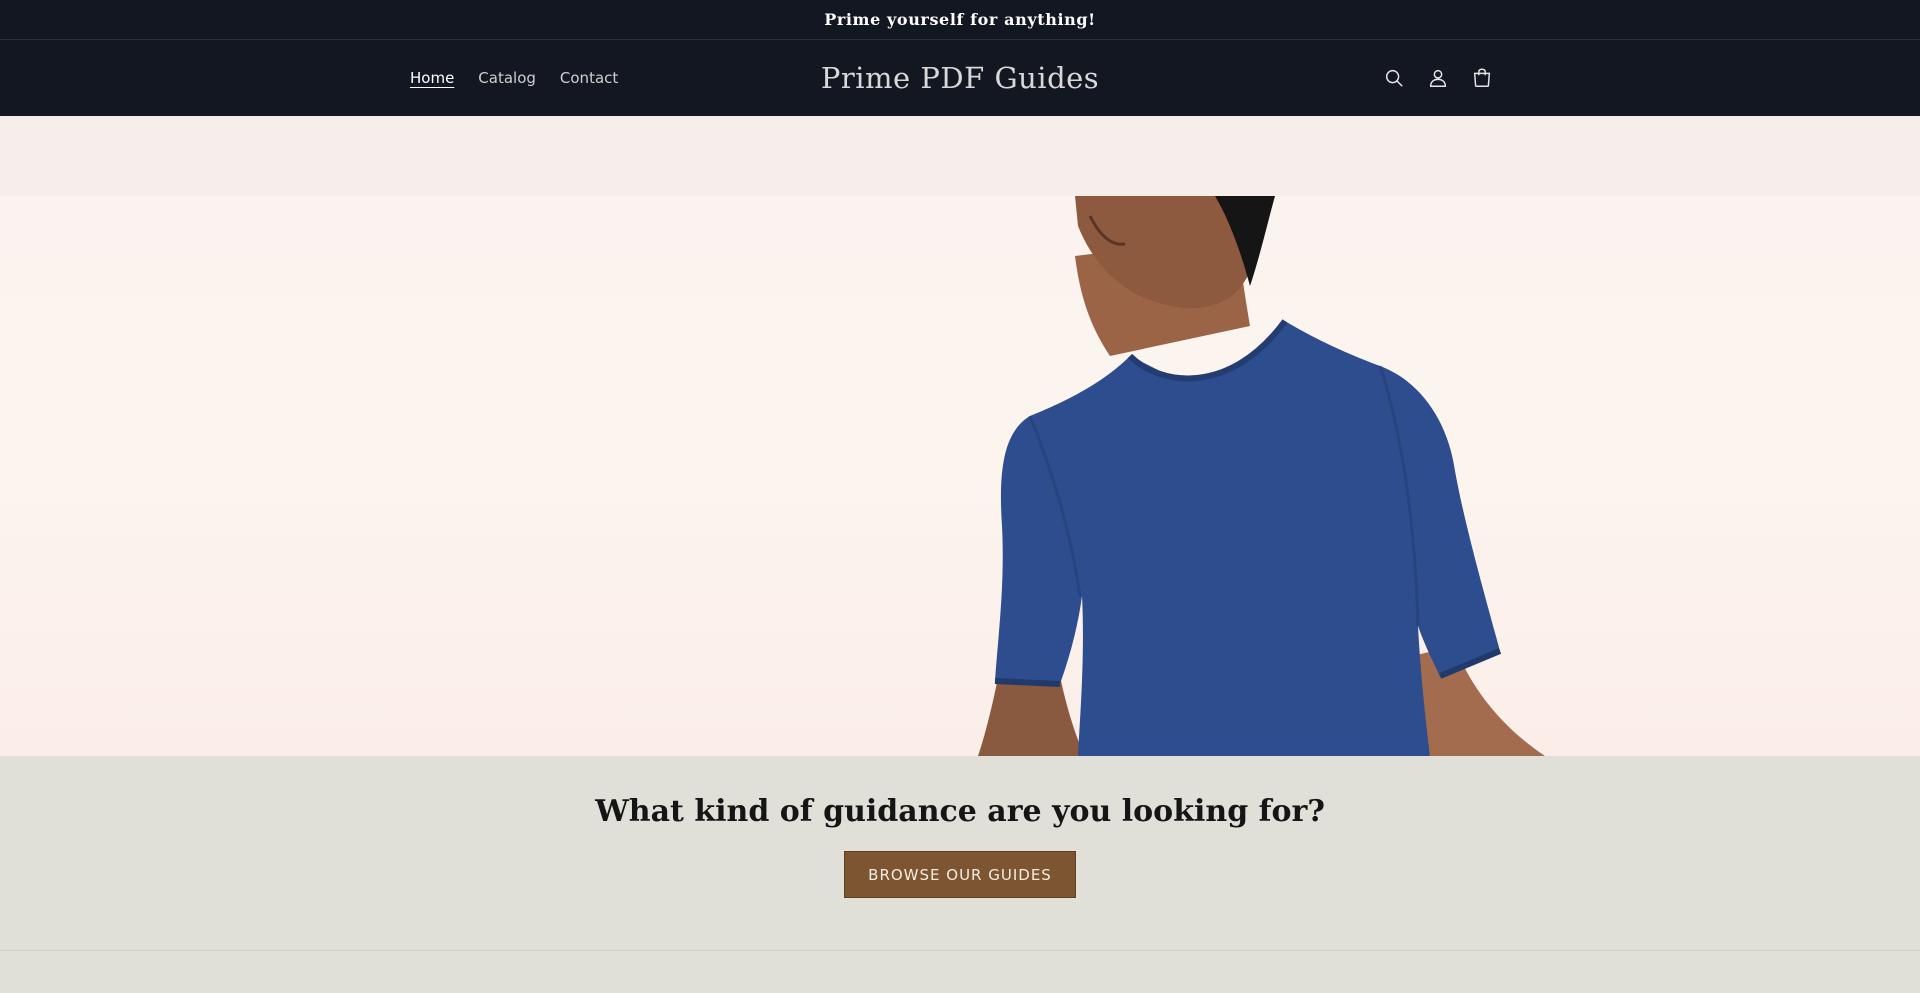 The image size is (1920, 993). Describe the element at coordinates (432, 78) in the screenshot. I see `nav-home: Home` at that location.